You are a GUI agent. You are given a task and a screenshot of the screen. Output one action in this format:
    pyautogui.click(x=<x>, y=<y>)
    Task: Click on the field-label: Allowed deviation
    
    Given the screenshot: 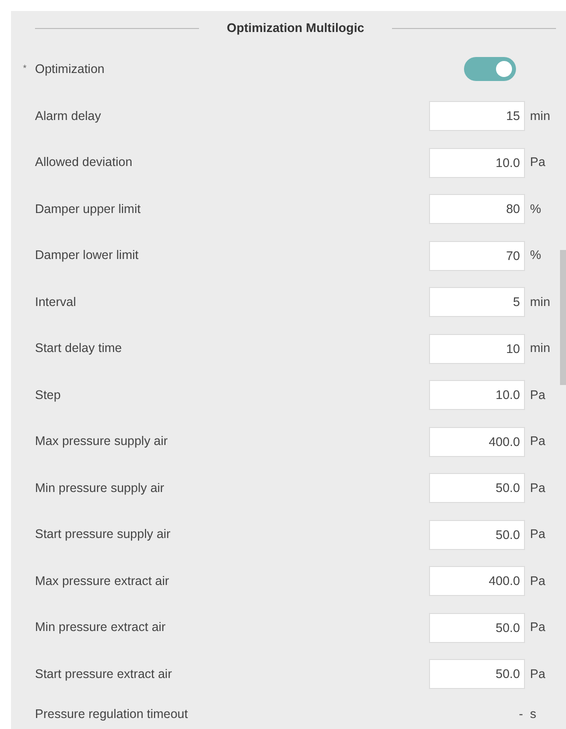 What is the action you would take?
    pyautogui.click(x=83, y=163)
    